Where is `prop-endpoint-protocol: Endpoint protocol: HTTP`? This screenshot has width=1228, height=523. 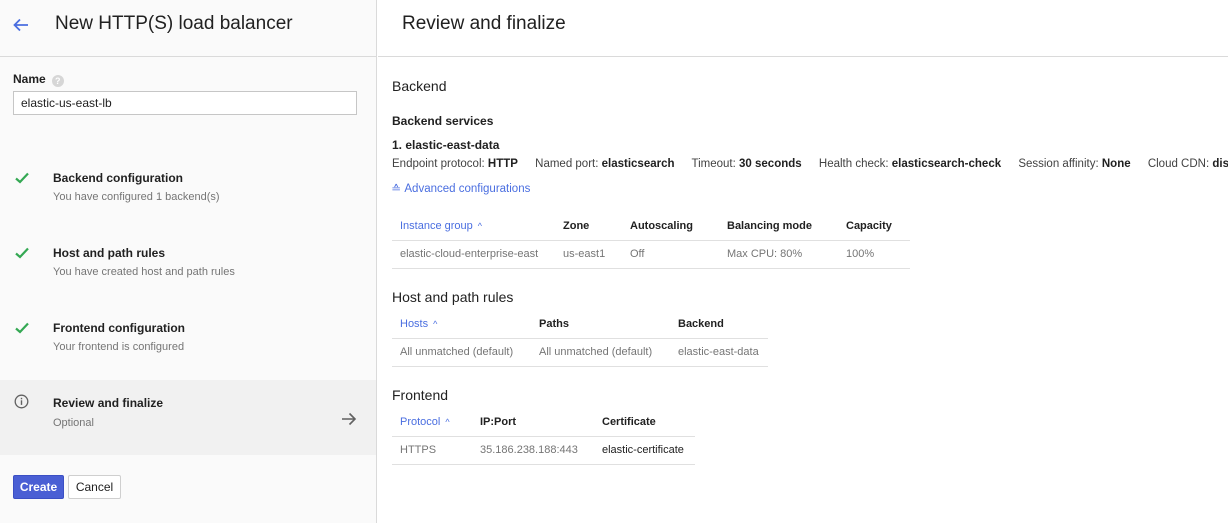 prop-endpoint-protocol: Endpoint protocol: HTTP is located at coordinates (455, 164).